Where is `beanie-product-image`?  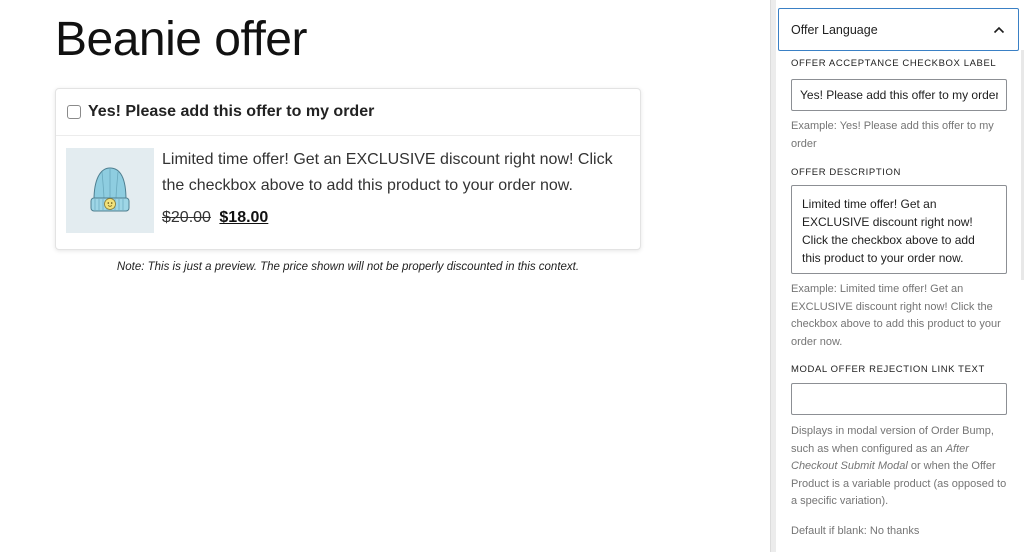 beanie-product-image is located at coordinates (110, 190).